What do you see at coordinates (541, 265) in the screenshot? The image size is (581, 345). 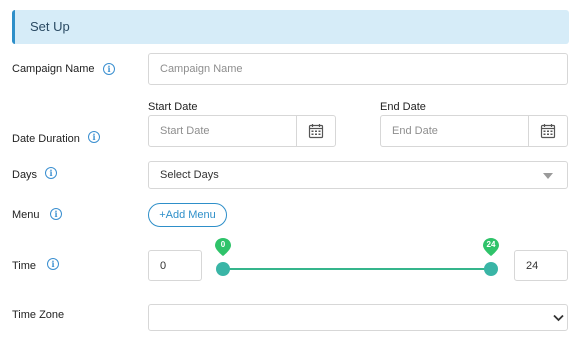 I see `time-max-input: 24` at bounding box center [541, 265].